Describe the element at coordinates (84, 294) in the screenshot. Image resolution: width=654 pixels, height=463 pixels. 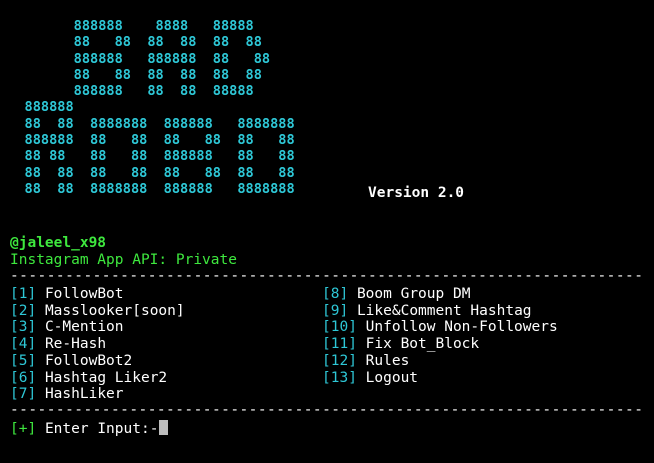
I see `menu-item-label: FollowBot` at that location.